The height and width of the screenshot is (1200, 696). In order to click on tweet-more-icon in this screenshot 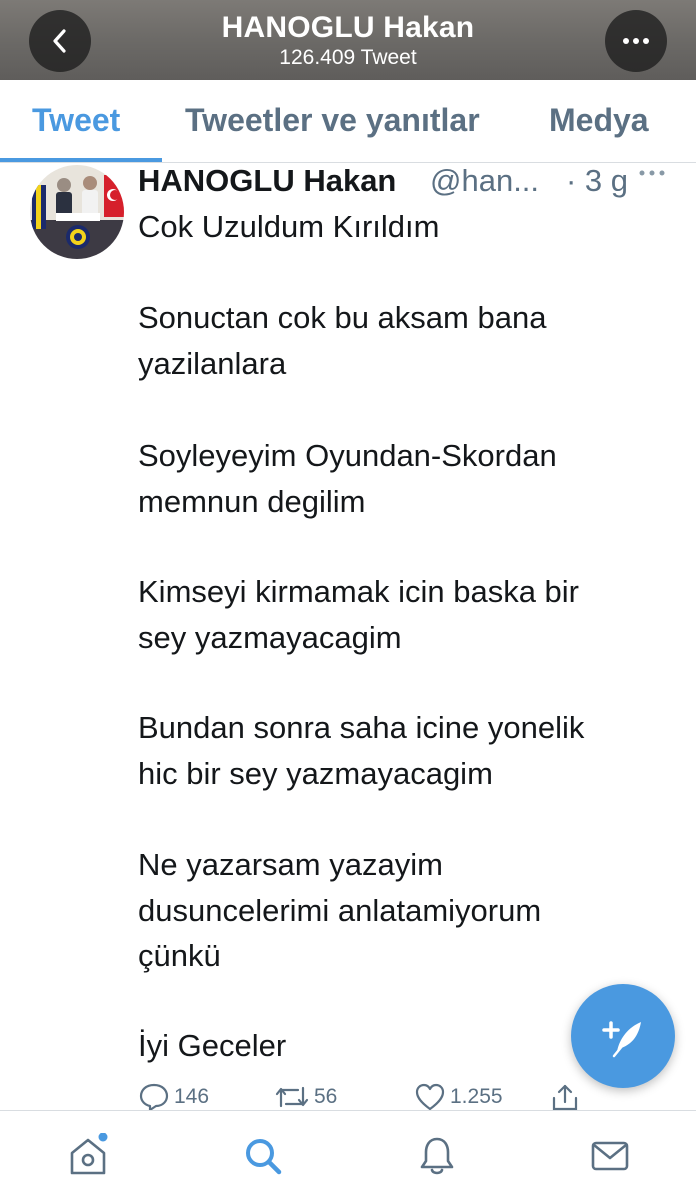, I will do `click(652, 173)`.